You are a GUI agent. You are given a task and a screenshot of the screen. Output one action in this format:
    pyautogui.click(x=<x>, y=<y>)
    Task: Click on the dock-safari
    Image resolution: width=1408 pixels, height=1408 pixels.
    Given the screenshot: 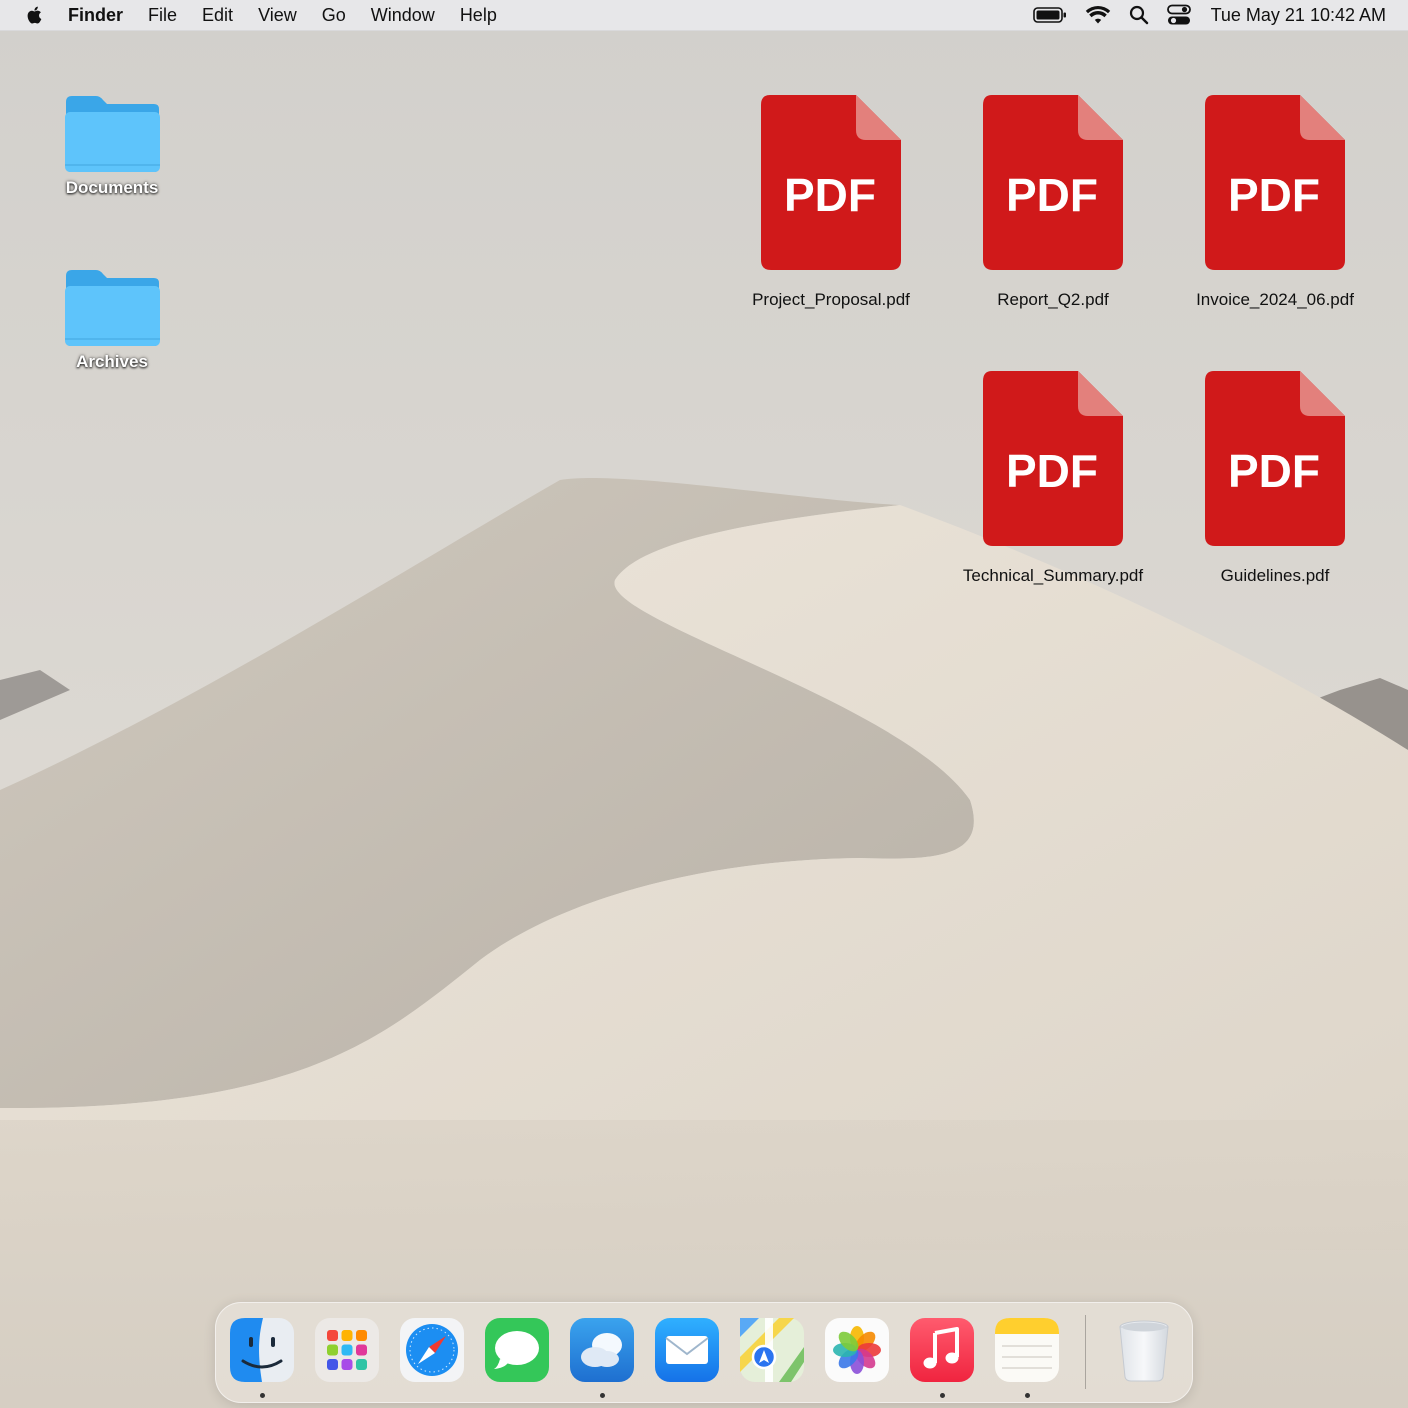 What is the action you would take?
    pyautogui.click(x=432, y=1350)
    